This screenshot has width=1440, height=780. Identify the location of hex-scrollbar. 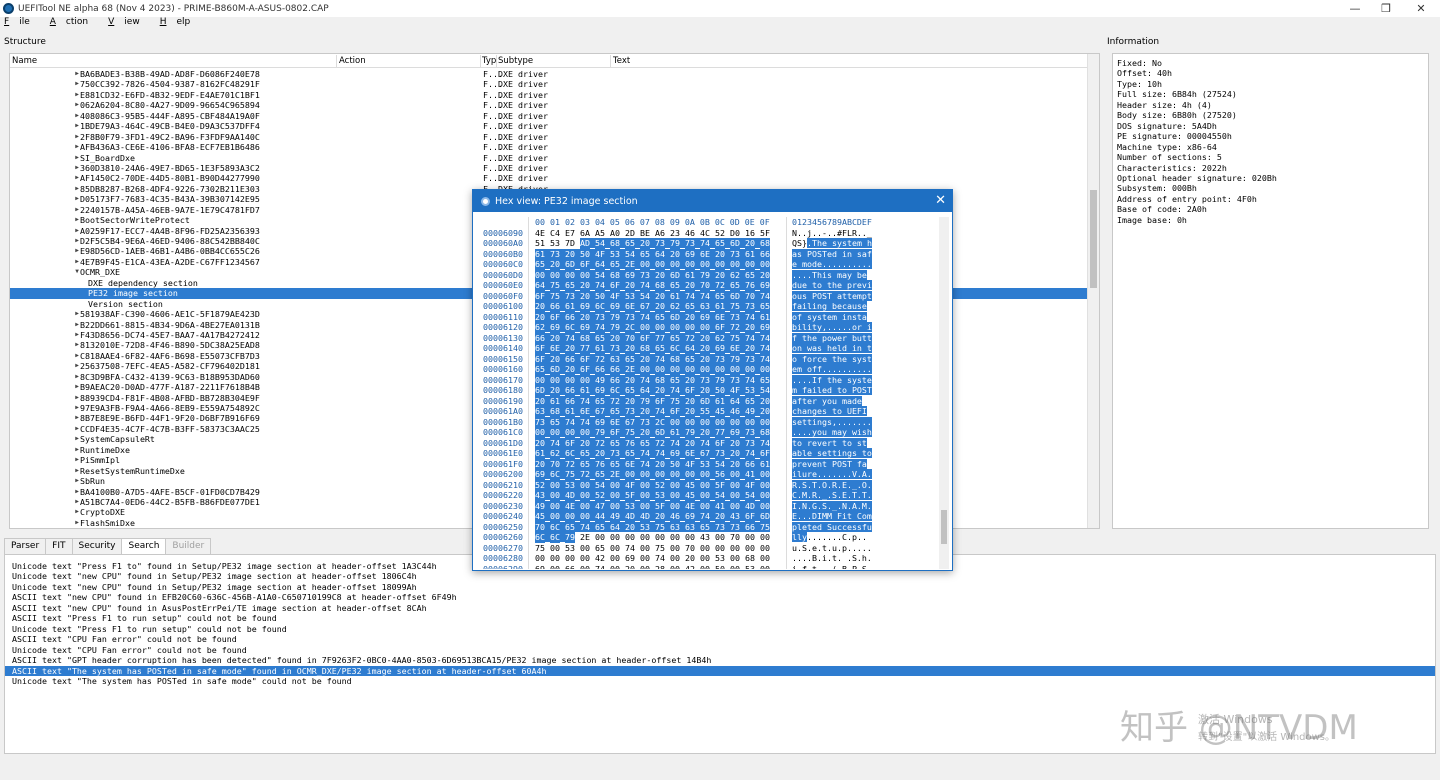
(944, 393).